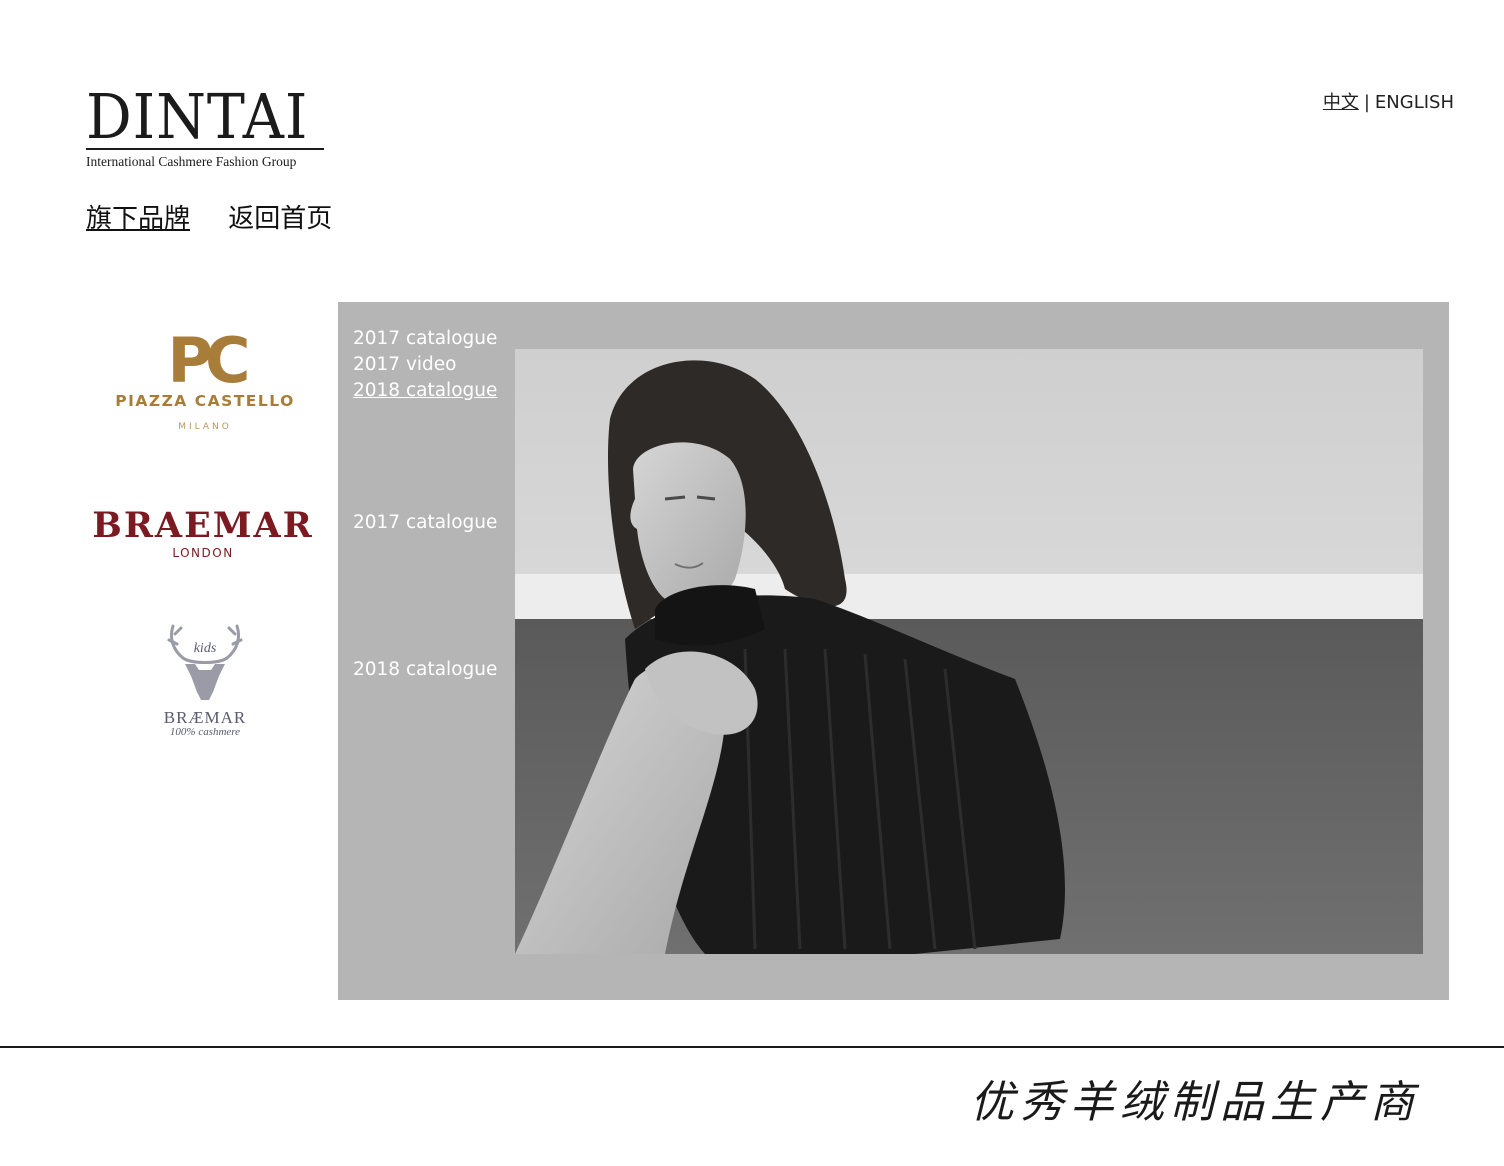  Describe the element at coordinates (191, 161) in the screenshot. I see `logo-tagline: International Cashmere Fashion Group` at that location.